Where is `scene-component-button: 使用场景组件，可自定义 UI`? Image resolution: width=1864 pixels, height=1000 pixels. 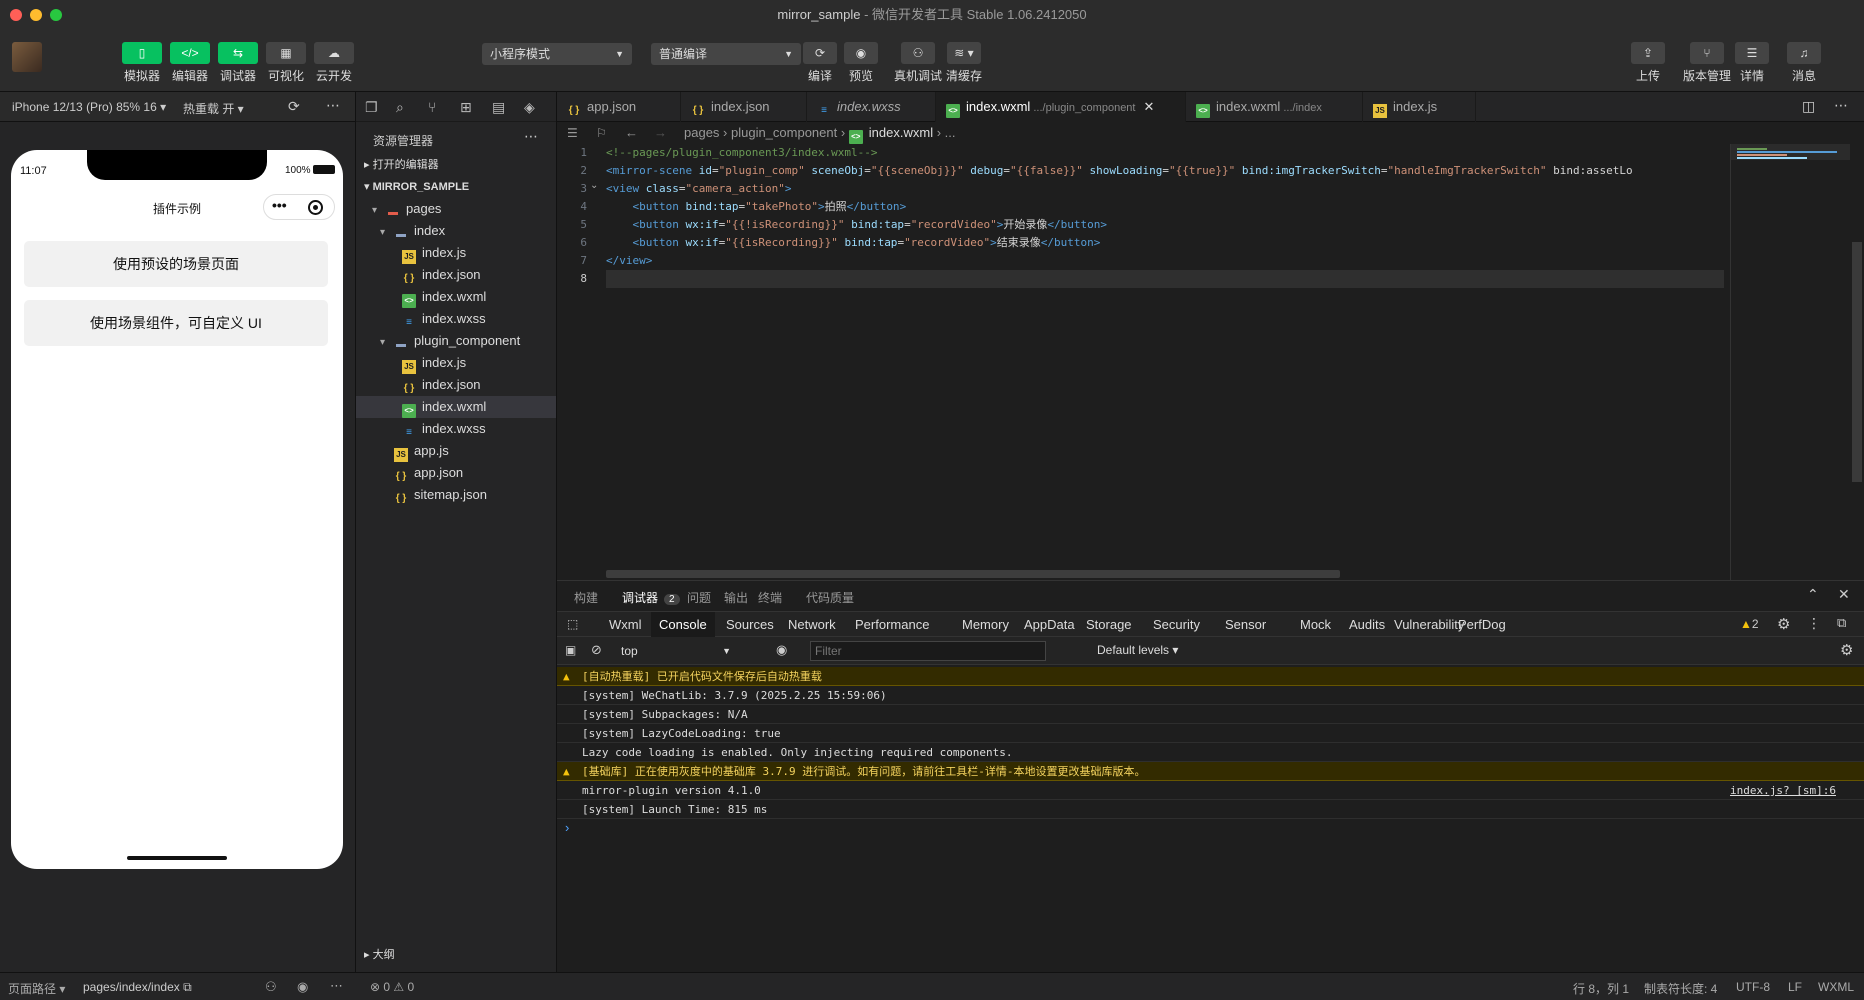 scene-component-button: 使用场景组件，可自定义 UI is located at coordinates (176, 323).